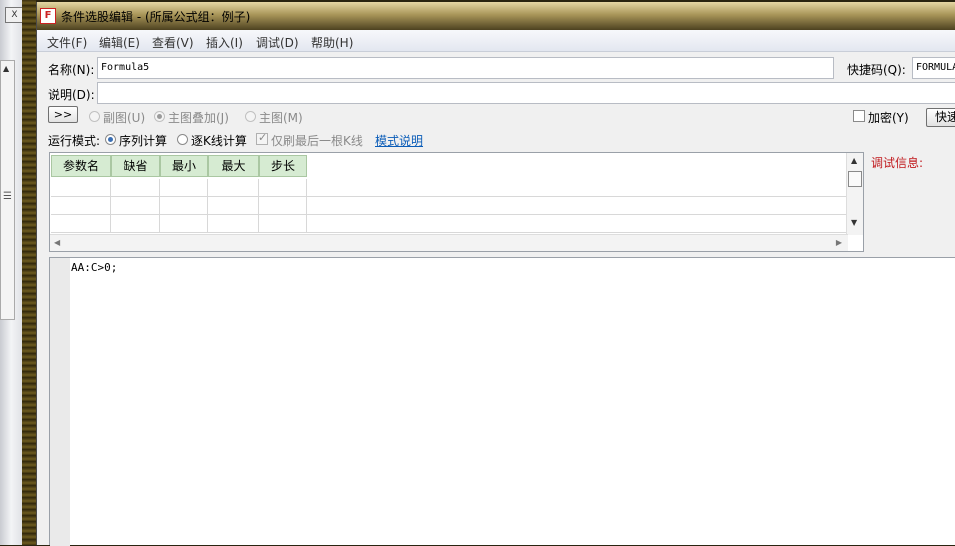 The width and height of the screenshot is (955, 546). Describe the element at coordinates (854, 222) in the screenshot. I see `scroll-down-icon: ▼` at that location.